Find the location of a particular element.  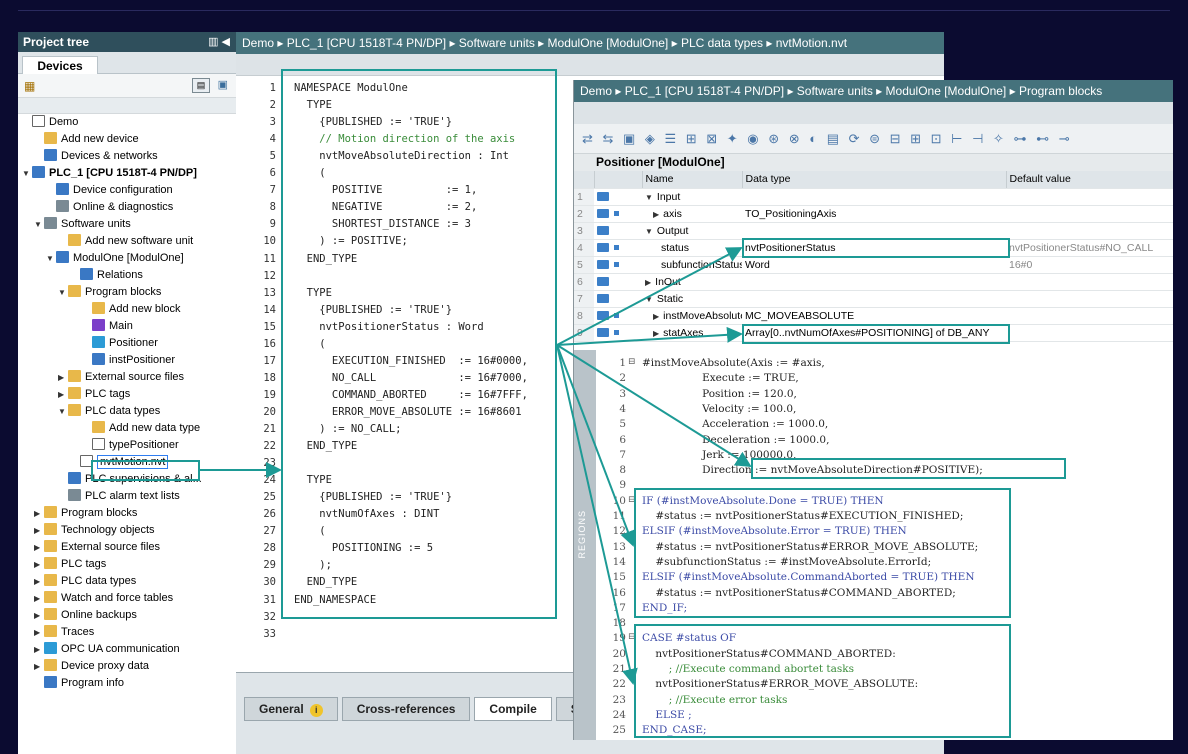

arrow-to-status-type is located at coordinates (649, 296).